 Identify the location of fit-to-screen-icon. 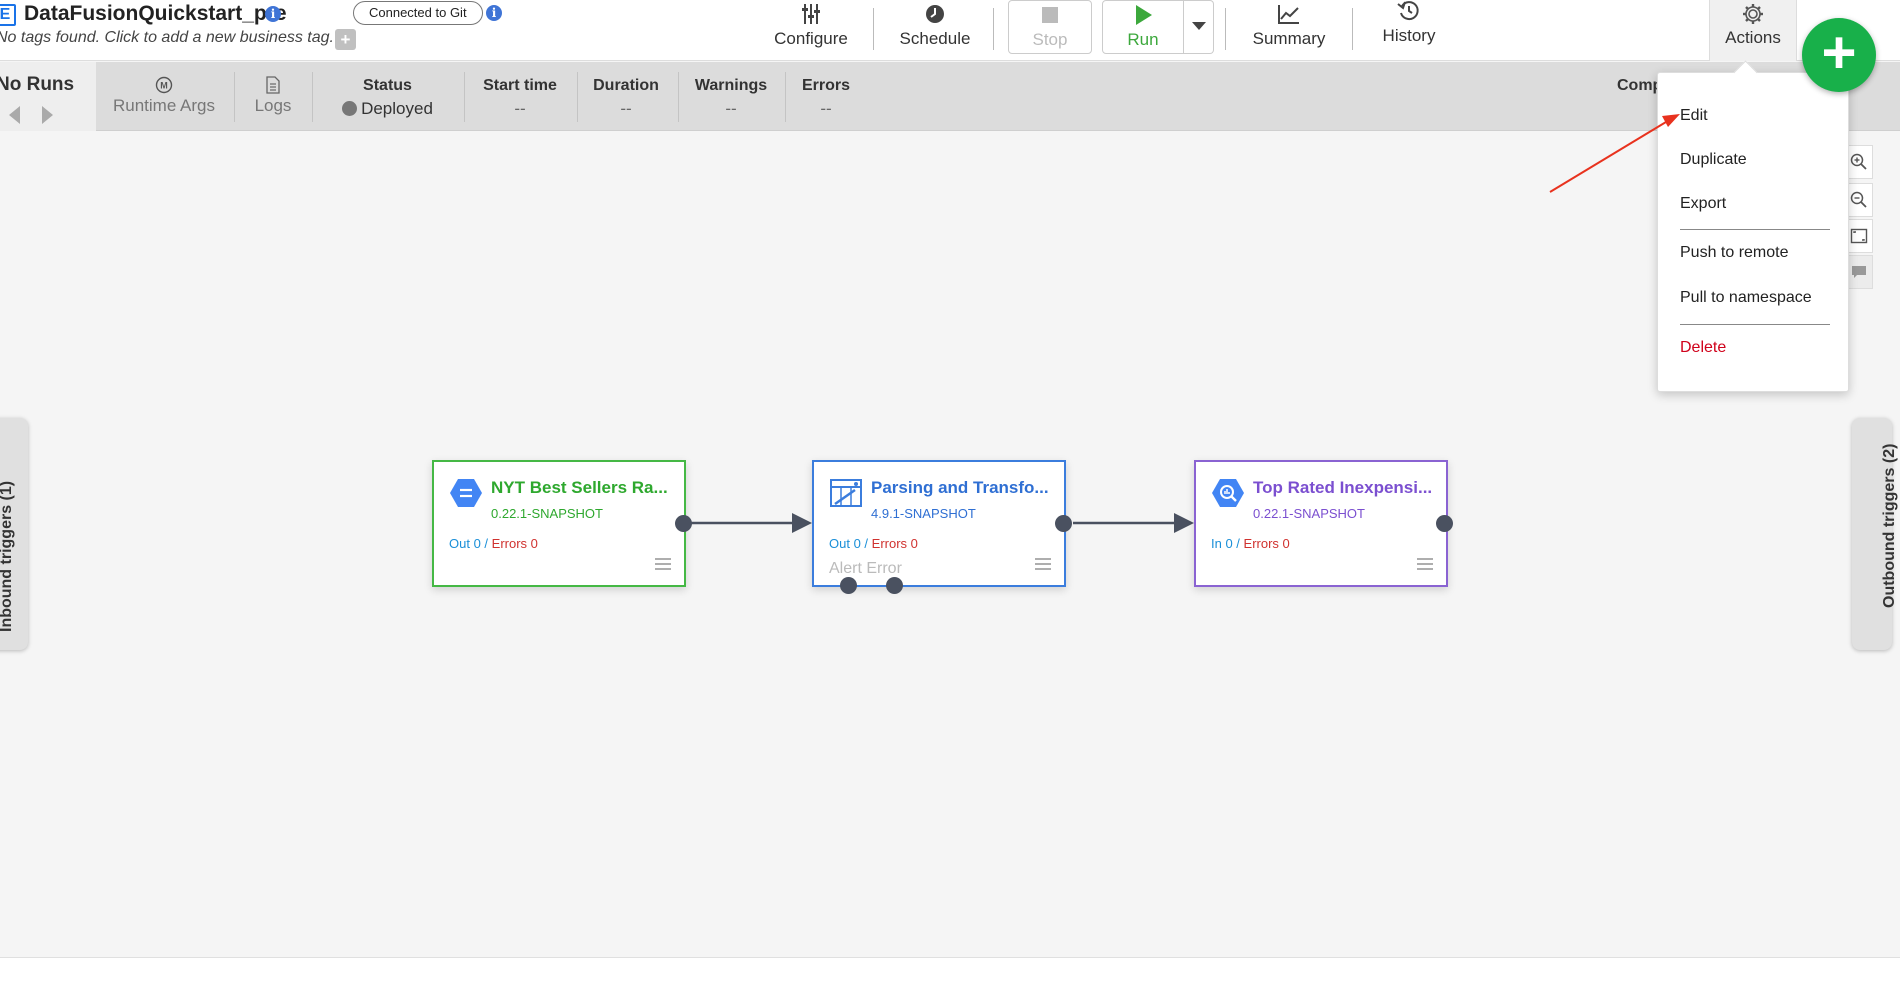
(1859, 236).